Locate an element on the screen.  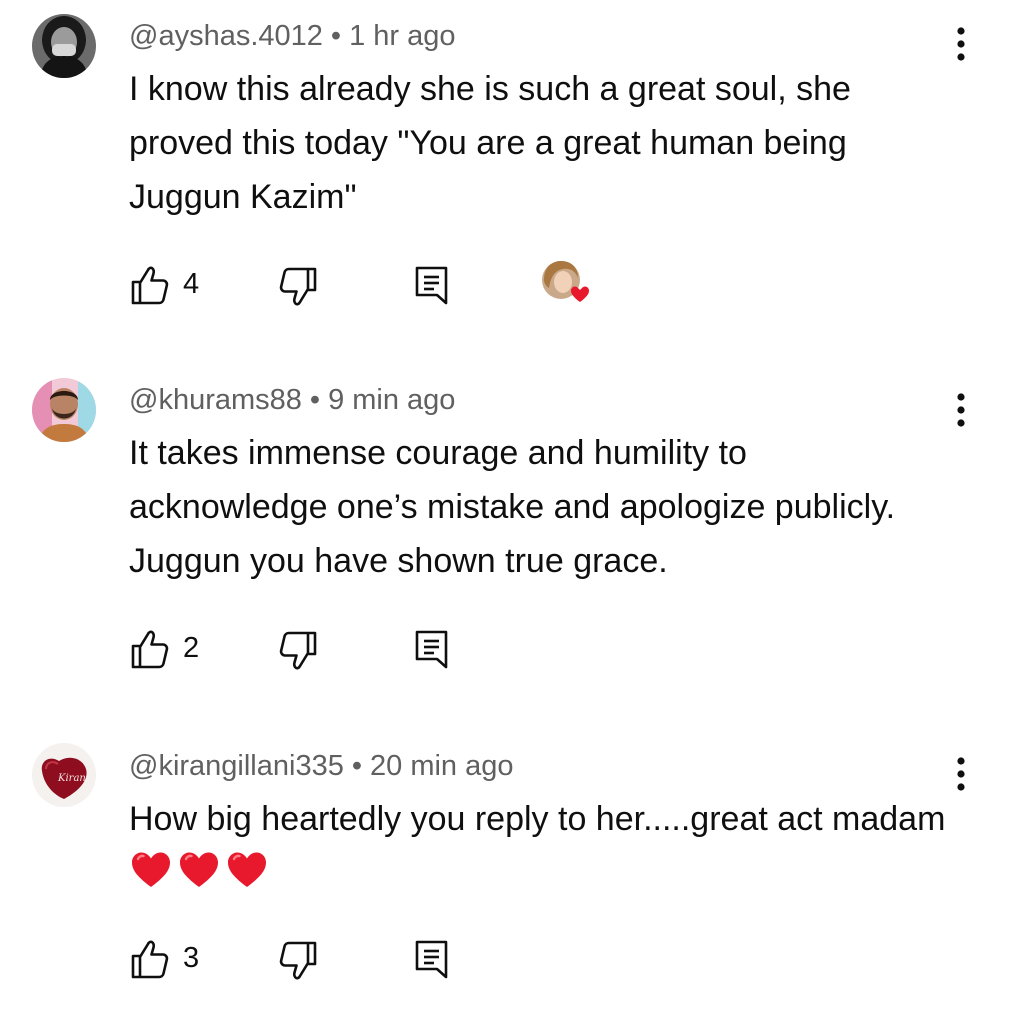
comment-actions: 3 is located at coordinates (429, 960).